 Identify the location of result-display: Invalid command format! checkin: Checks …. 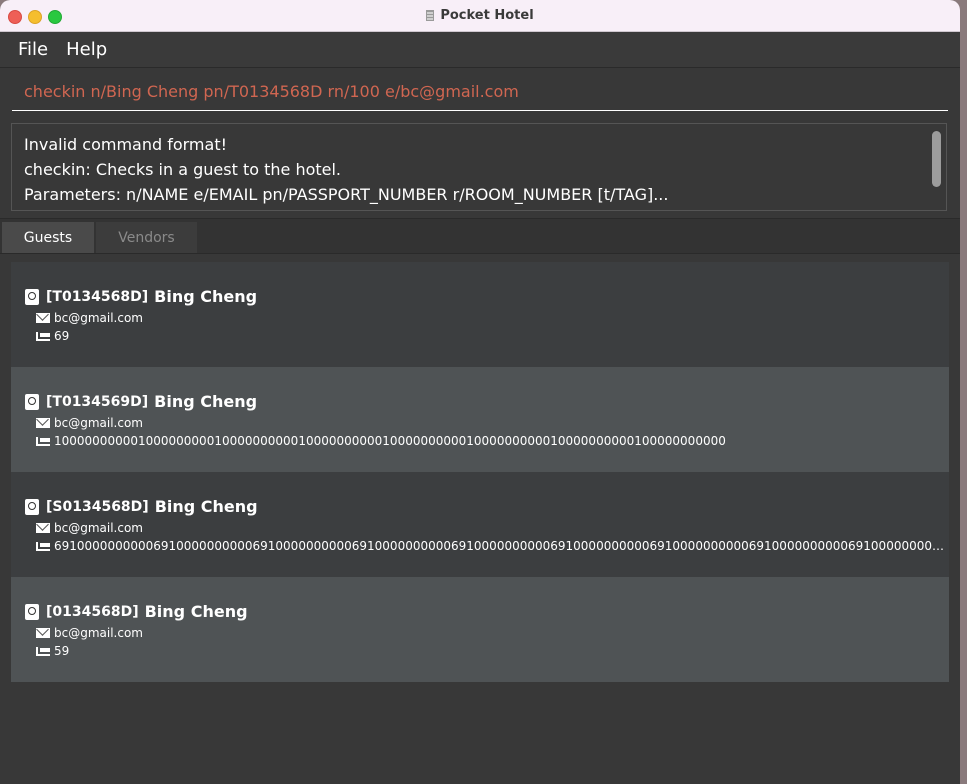
(479, 167).